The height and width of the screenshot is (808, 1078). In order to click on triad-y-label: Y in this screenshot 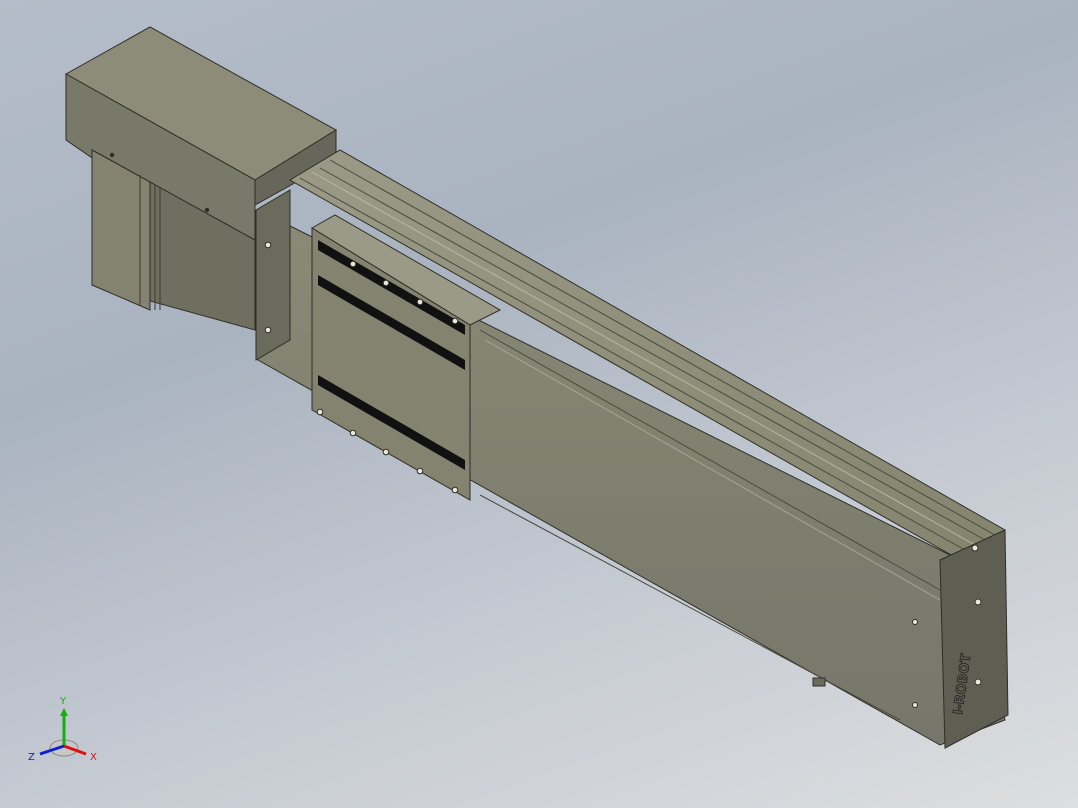, I will do `click(63, 701)`.